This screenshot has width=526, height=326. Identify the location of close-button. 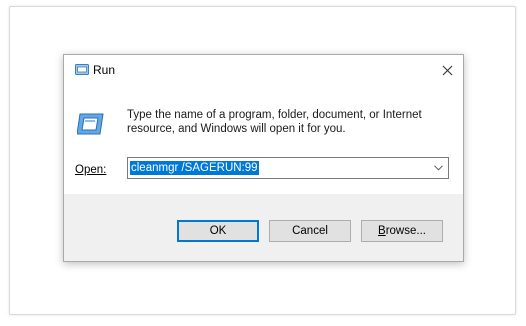
(447, 70).